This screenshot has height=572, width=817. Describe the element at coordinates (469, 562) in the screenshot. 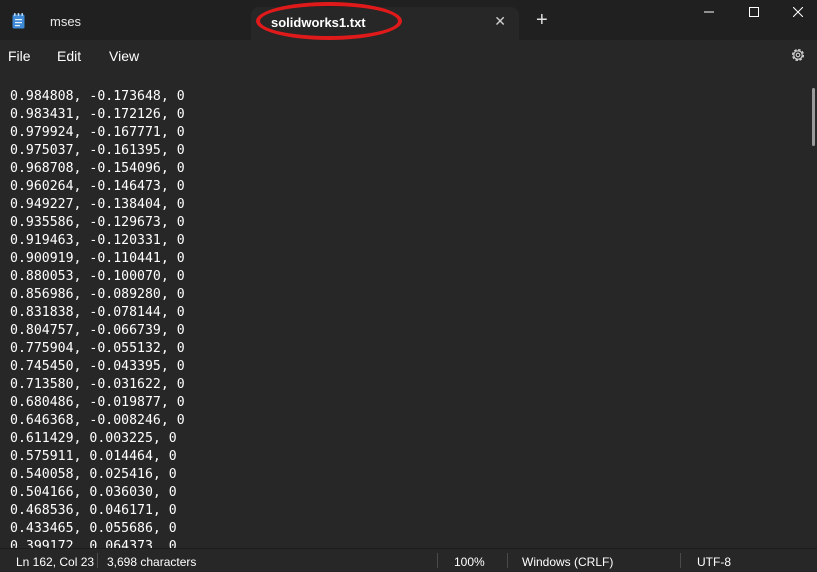

I see `status-zoom: 100%` at that location.